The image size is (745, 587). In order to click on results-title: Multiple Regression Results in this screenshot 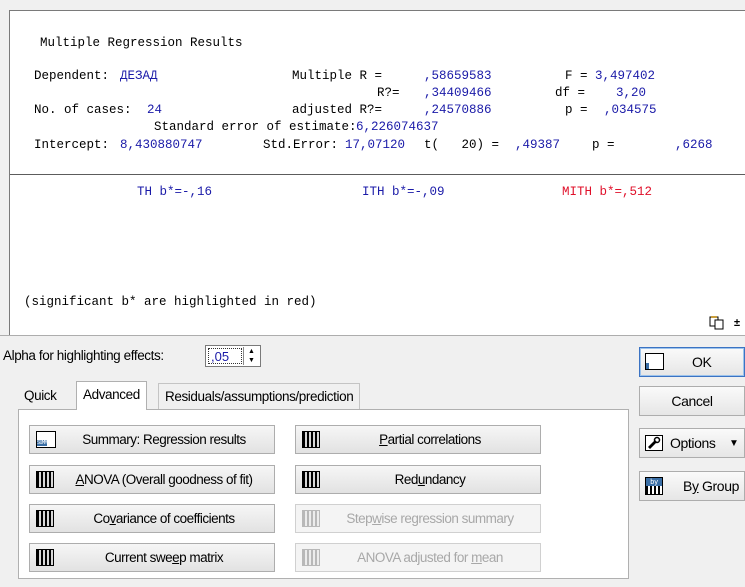, I will do `click(141, 43)`.